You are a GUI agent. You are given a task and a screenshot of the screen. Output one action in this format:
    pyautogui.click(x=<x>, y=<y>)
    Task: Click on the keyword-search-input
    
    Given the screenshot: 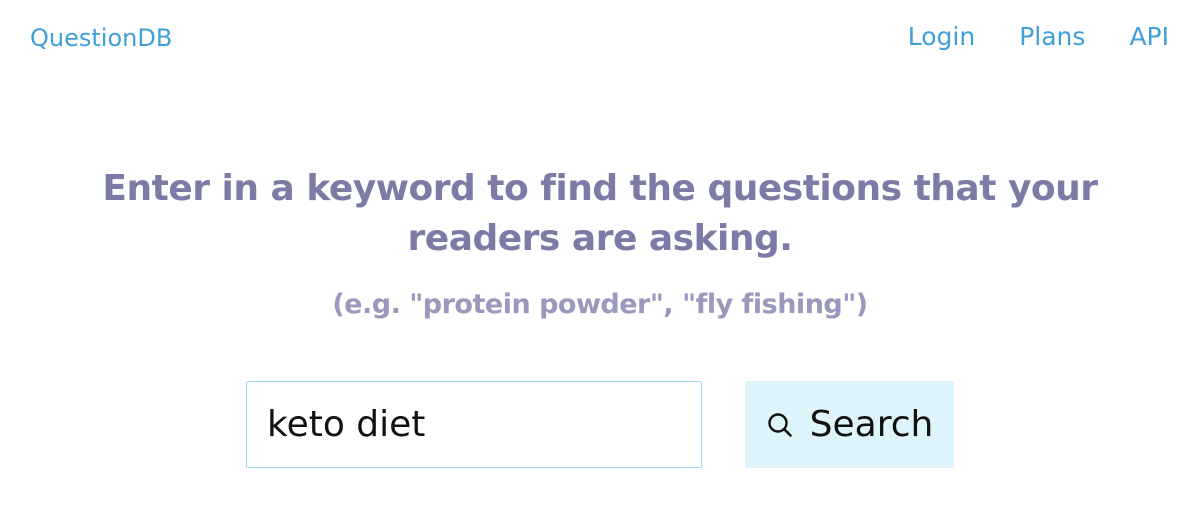 What is the action you would take?
    pyautogui.click(x=474, y=424)
    